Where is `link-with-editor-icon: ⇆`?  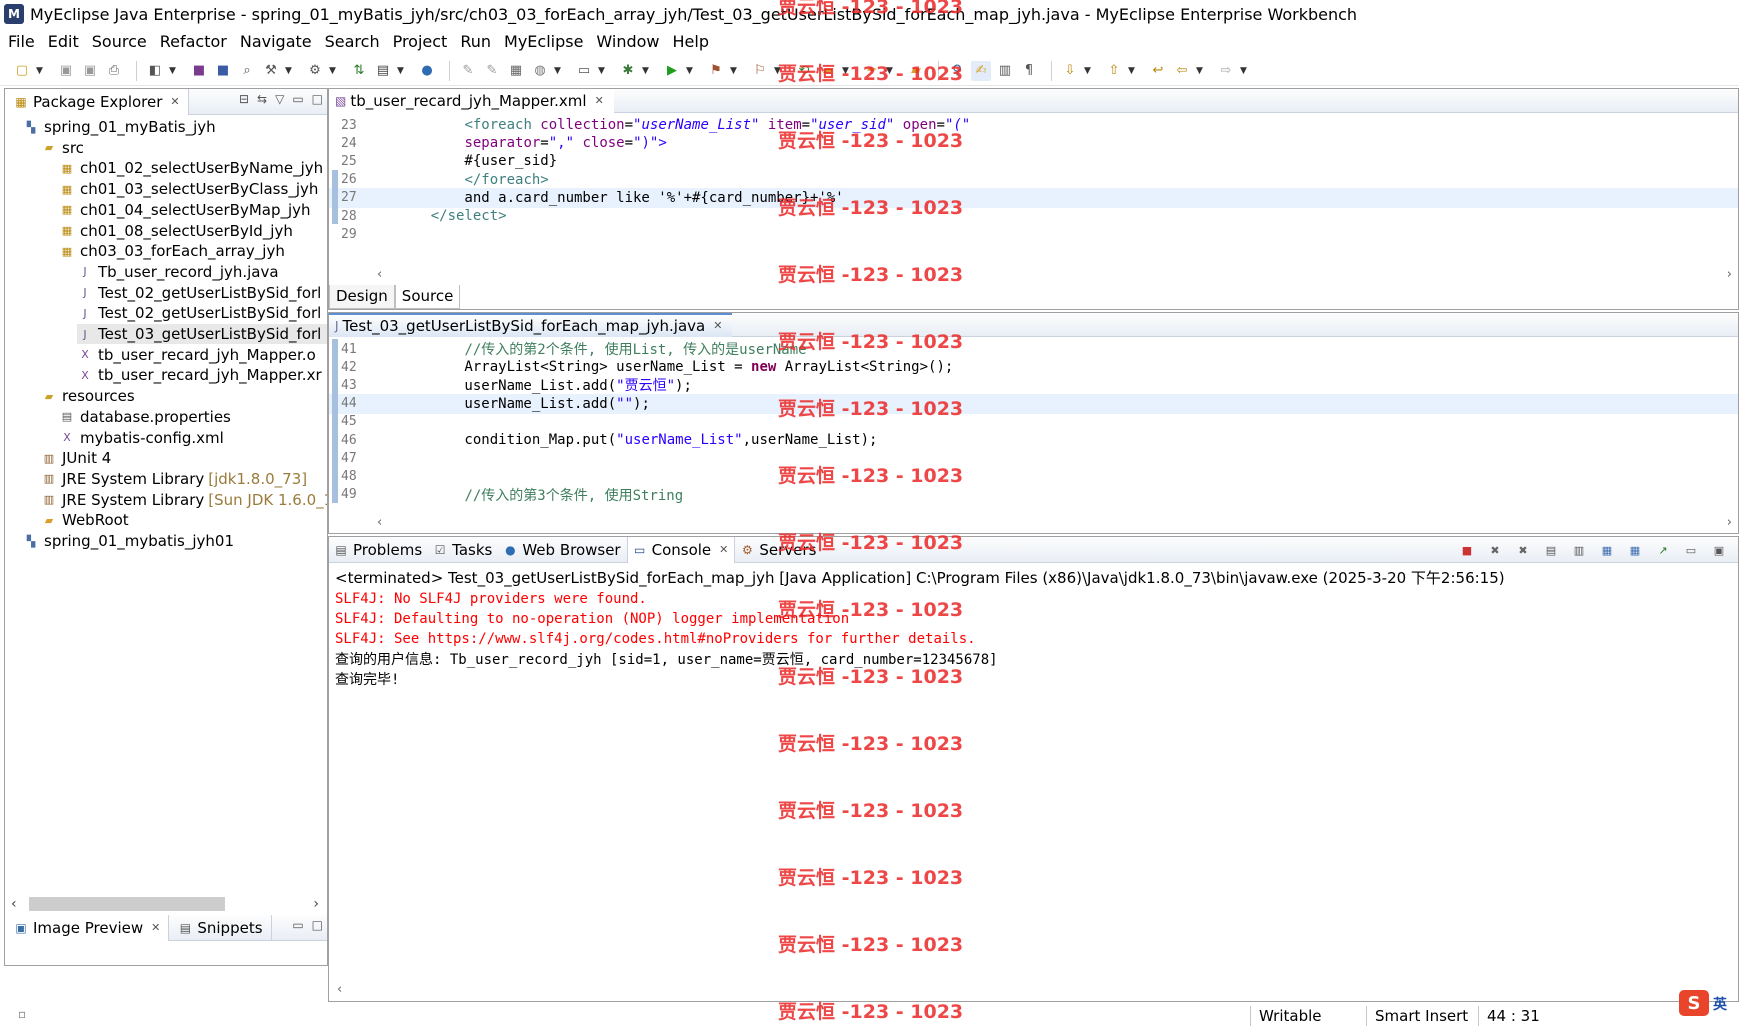
link-with-editor-icon: ⇆ is located at coordinates (262, 99).